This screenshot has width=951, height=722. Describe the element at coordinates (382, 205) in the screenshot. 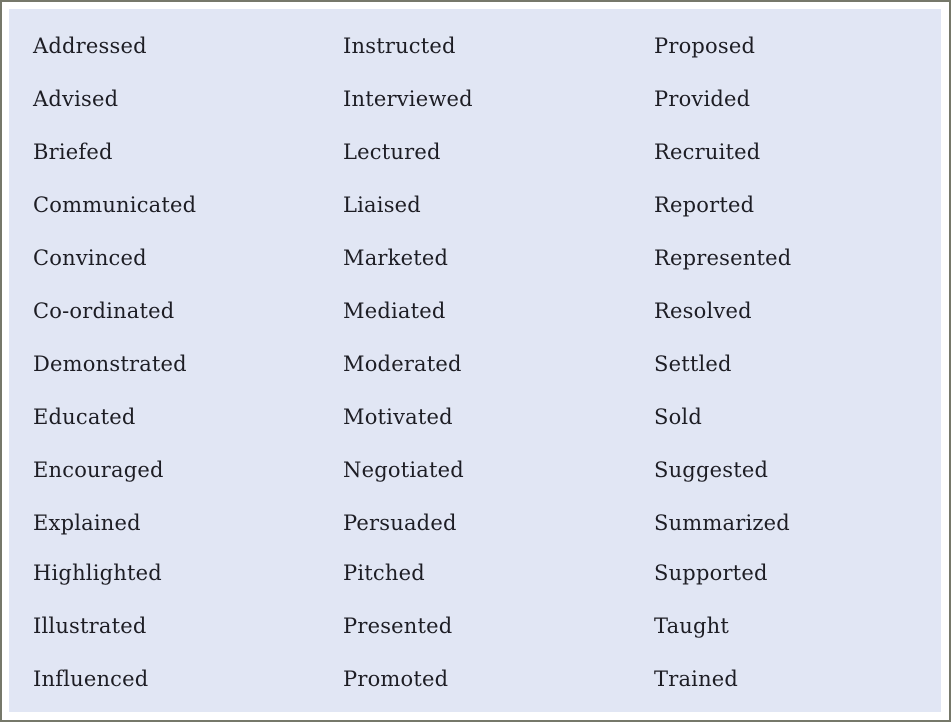

I see `list-item: Liaised` at that location.